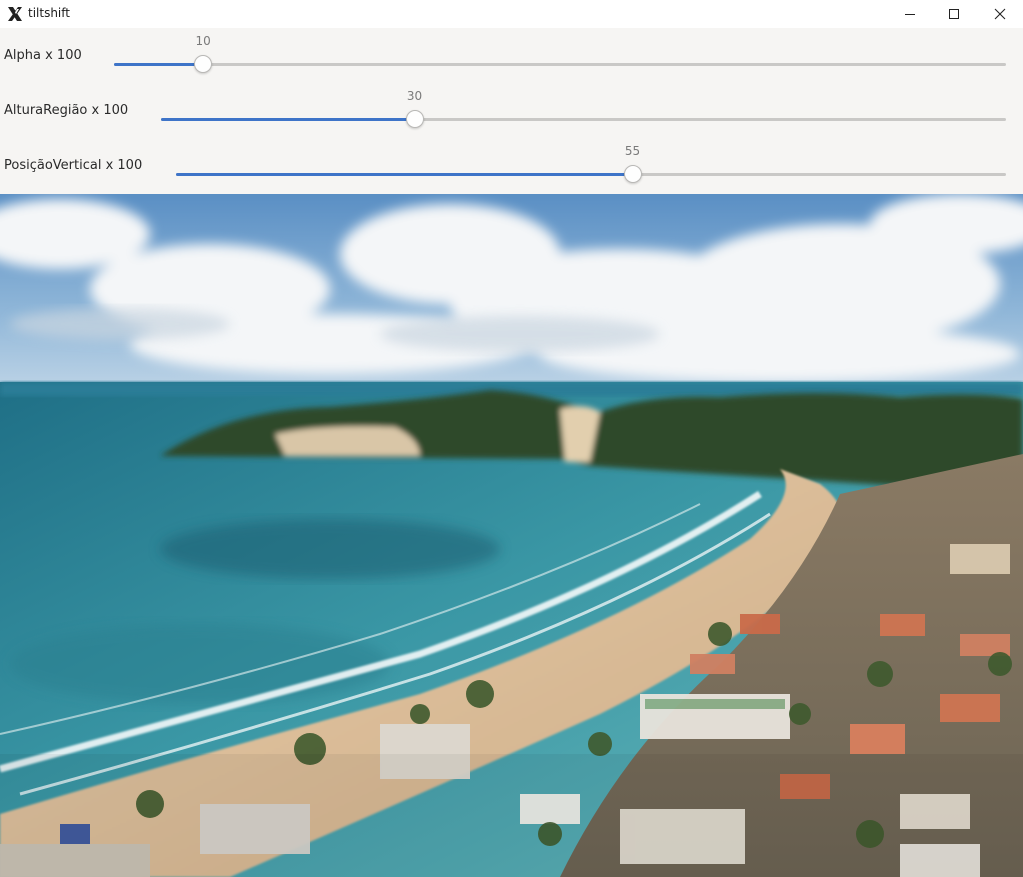 The image size is (1023, 877). What do you see at coordinates (203, 41) in the screenshot?
I see `slider-value: 10` at bounding box center [203, 41].